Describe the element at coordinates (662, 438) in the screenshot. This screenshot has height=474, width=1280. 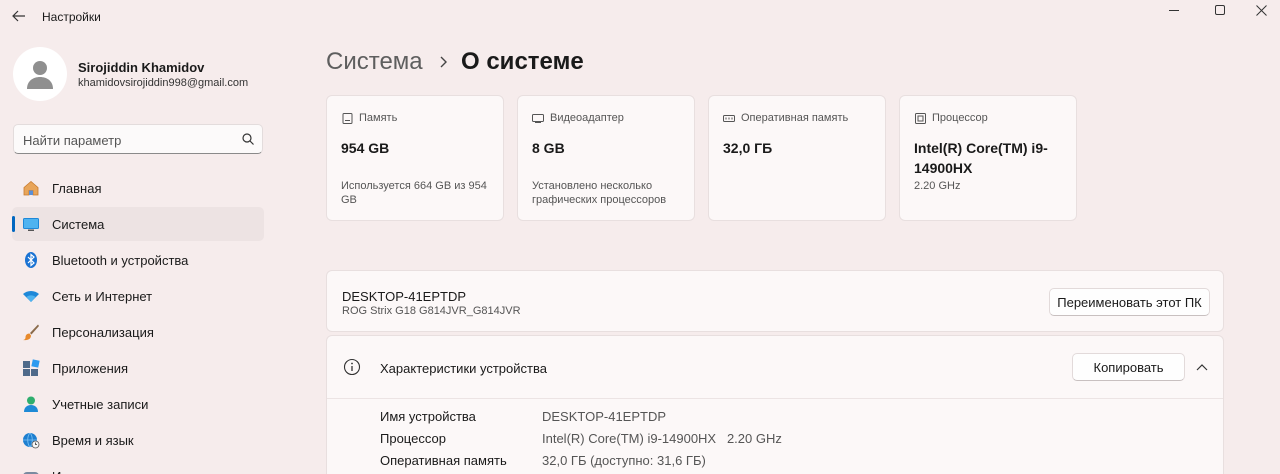
I see `spec-value: Intel(R) Core(TM) i9-14900HX 2.20 GHz` at that location.